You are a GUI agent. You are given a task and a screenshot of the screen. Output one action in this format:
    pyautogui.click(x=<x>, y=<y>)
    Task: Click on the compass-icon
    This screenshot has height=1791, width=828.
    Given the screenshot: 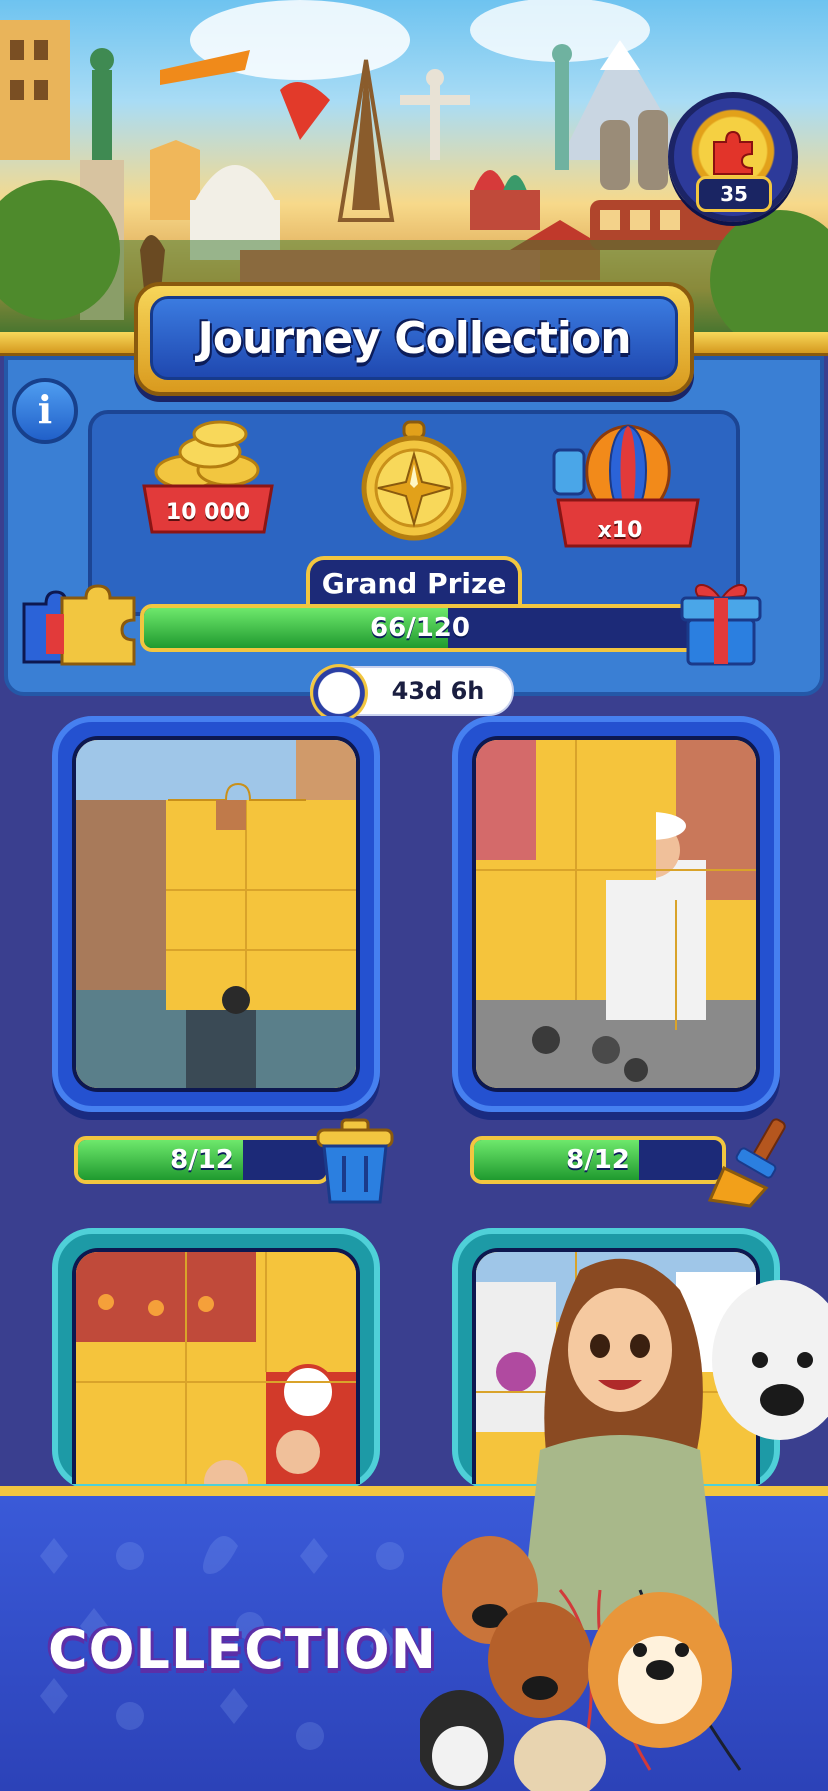 What is the action you would take?
    pyautogui.click(x=414, y=480)
    